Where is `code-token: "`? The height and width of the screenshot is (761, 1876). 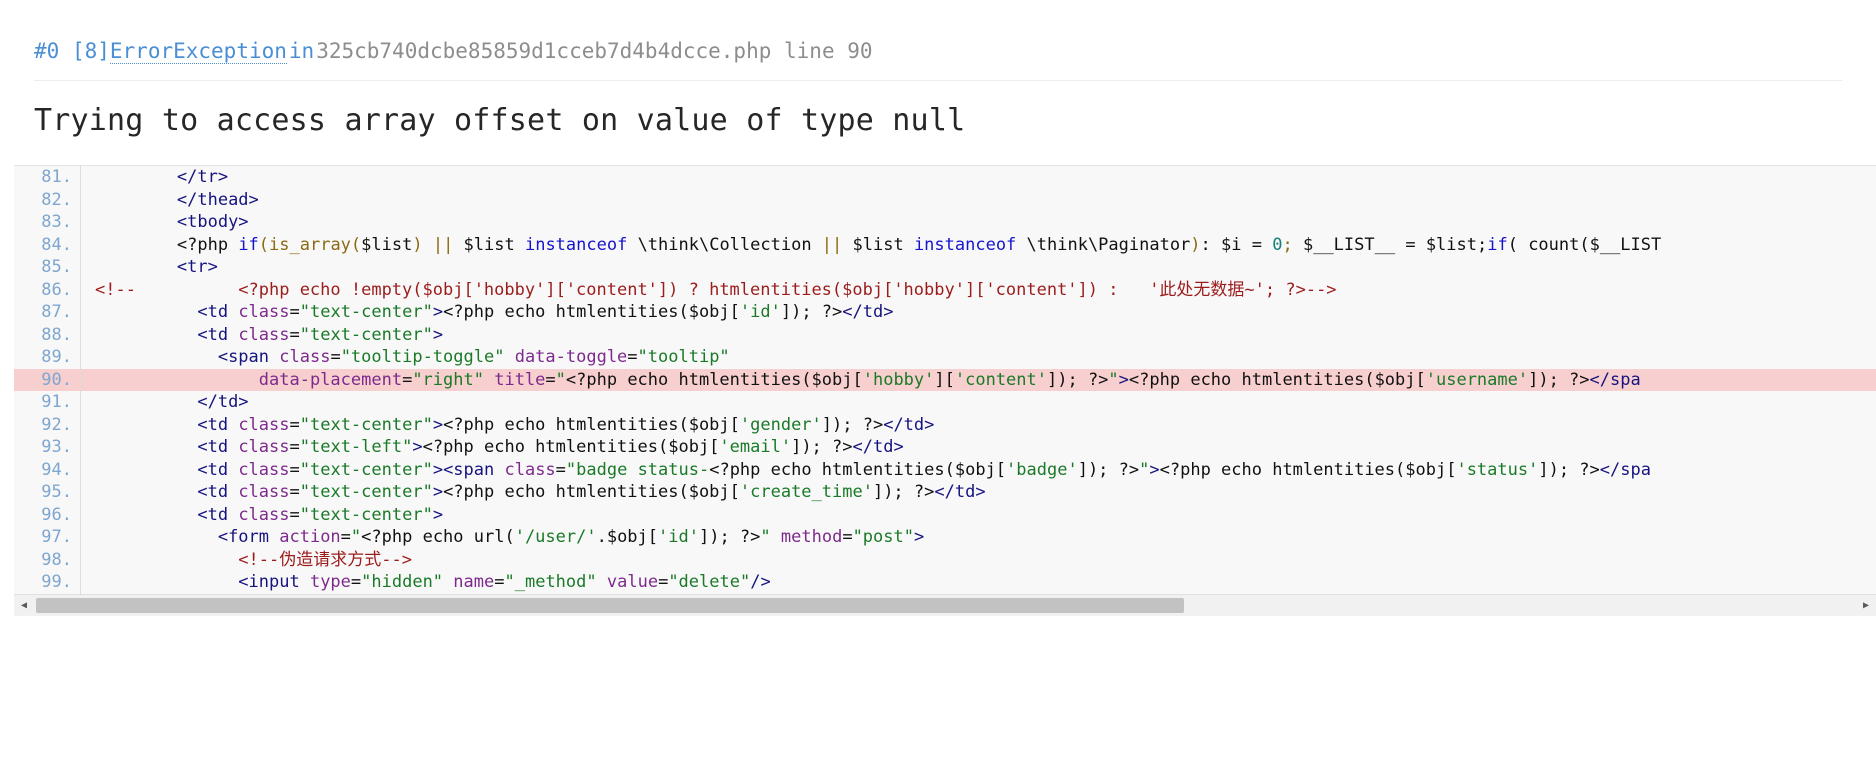
code-token: " is located at coordinates (560, 379).